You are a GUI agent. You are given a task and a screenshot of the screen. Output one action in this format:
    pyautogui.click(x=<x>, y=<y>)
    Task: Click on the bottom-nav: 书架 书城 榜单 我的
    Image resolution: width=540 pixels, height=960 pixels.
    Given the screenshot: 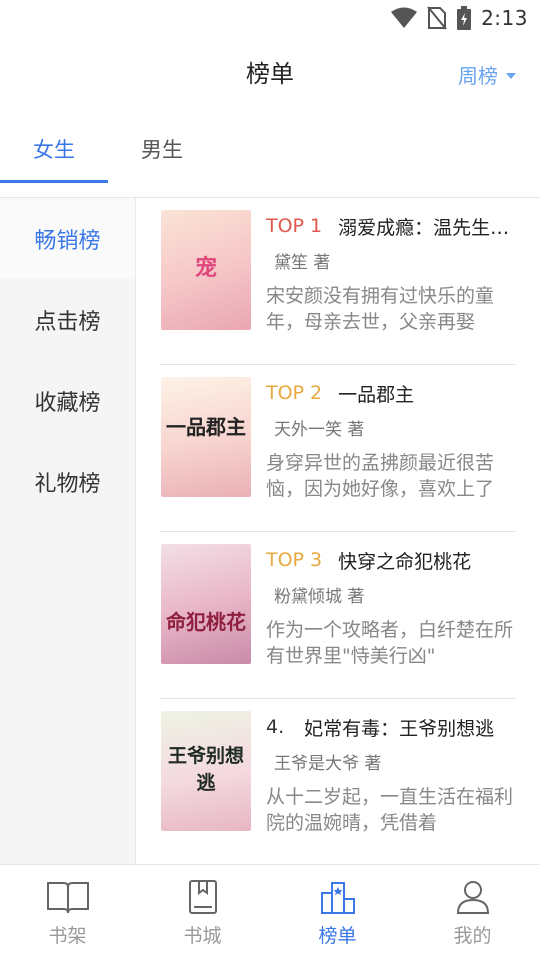 What is the action you would take?
    pyautogui.click(x=270, y=912)
    